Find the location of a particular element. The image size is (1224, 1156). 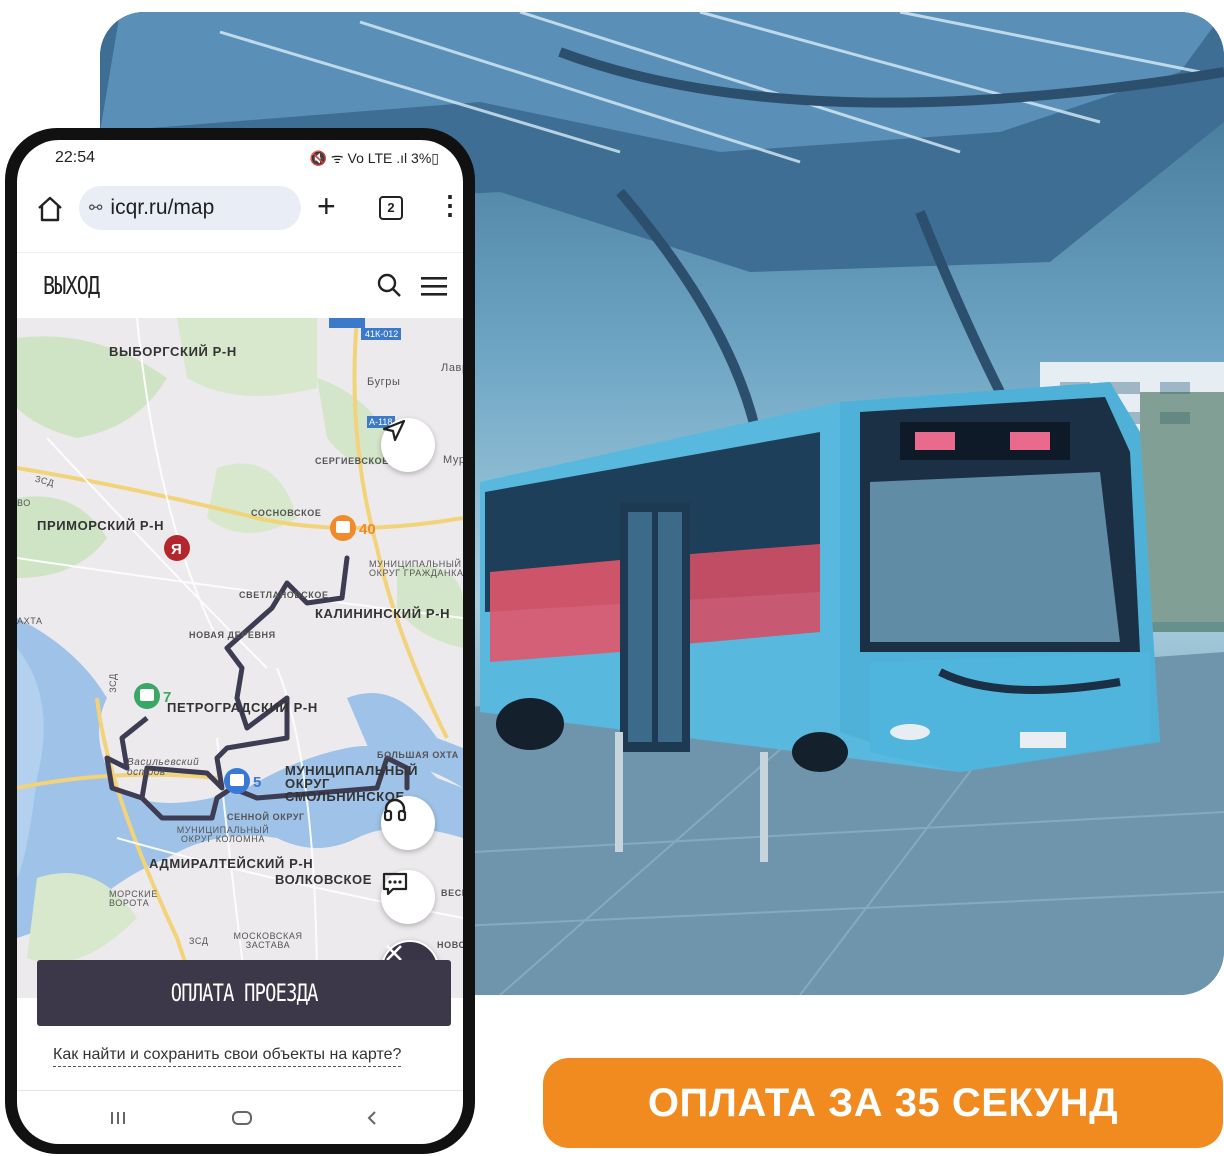

promo-badge: ОПЛАТА ЗА 35 СЕКУНД is located at coordinates (883, 1103).